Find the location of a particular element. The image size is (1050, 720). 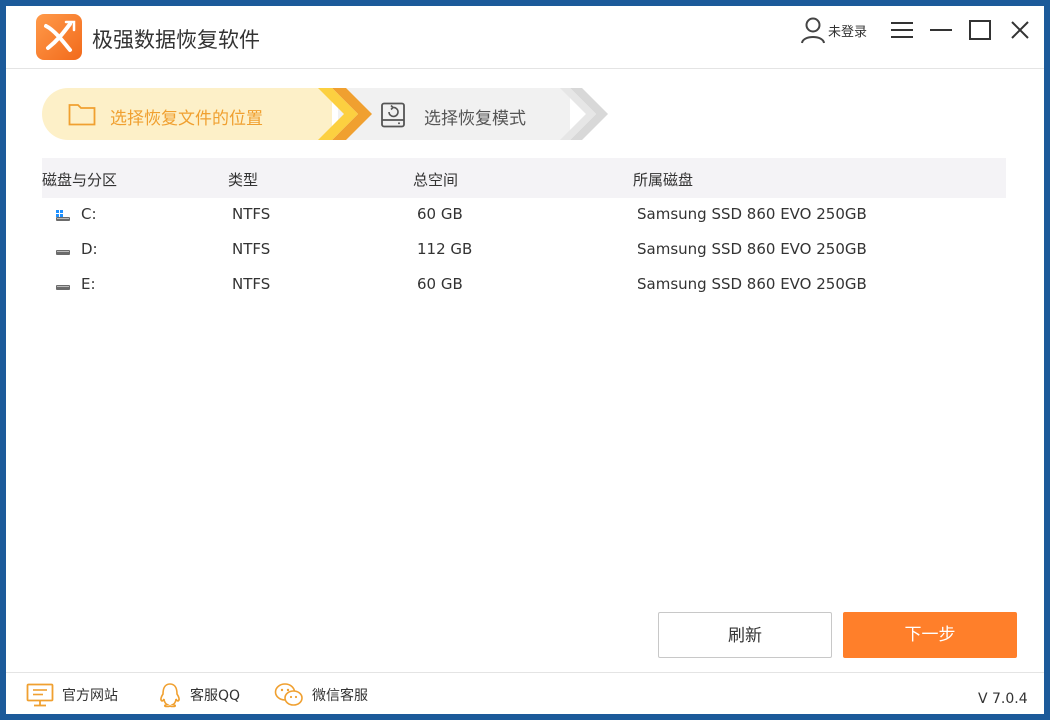

menu-button is located at coordinates (902, 30).